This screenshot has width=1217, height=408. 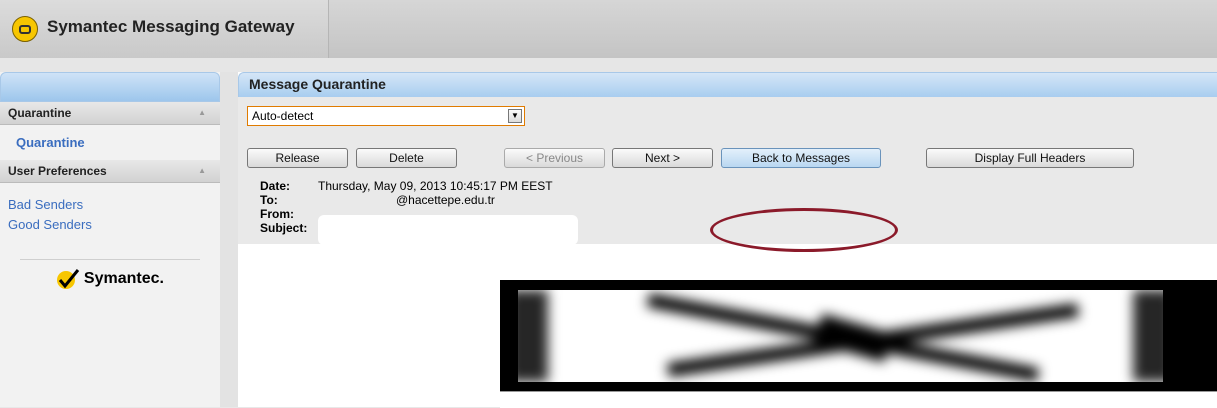 I want to click on image-content, so click(x=840, y=336).